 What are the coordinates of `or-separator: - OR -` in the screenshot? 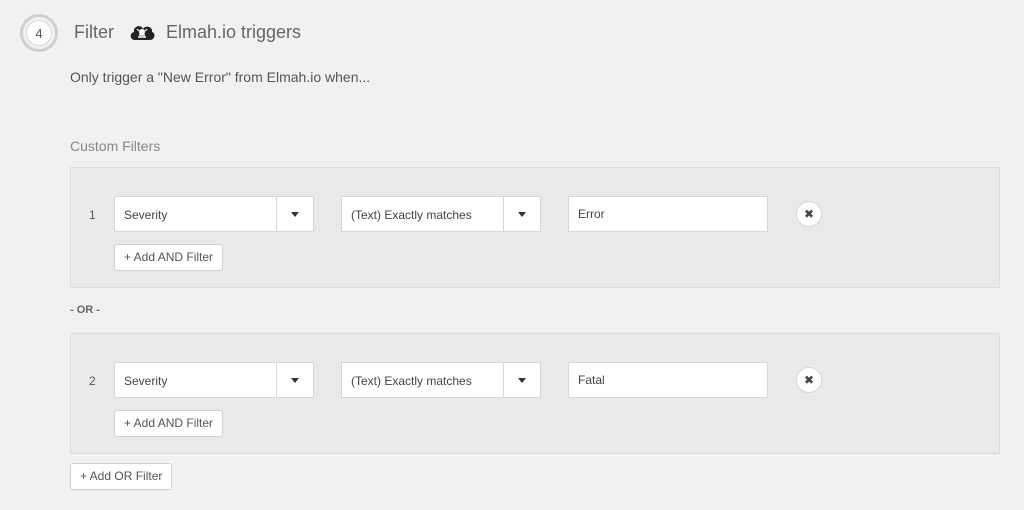 It's located at (85, 310).